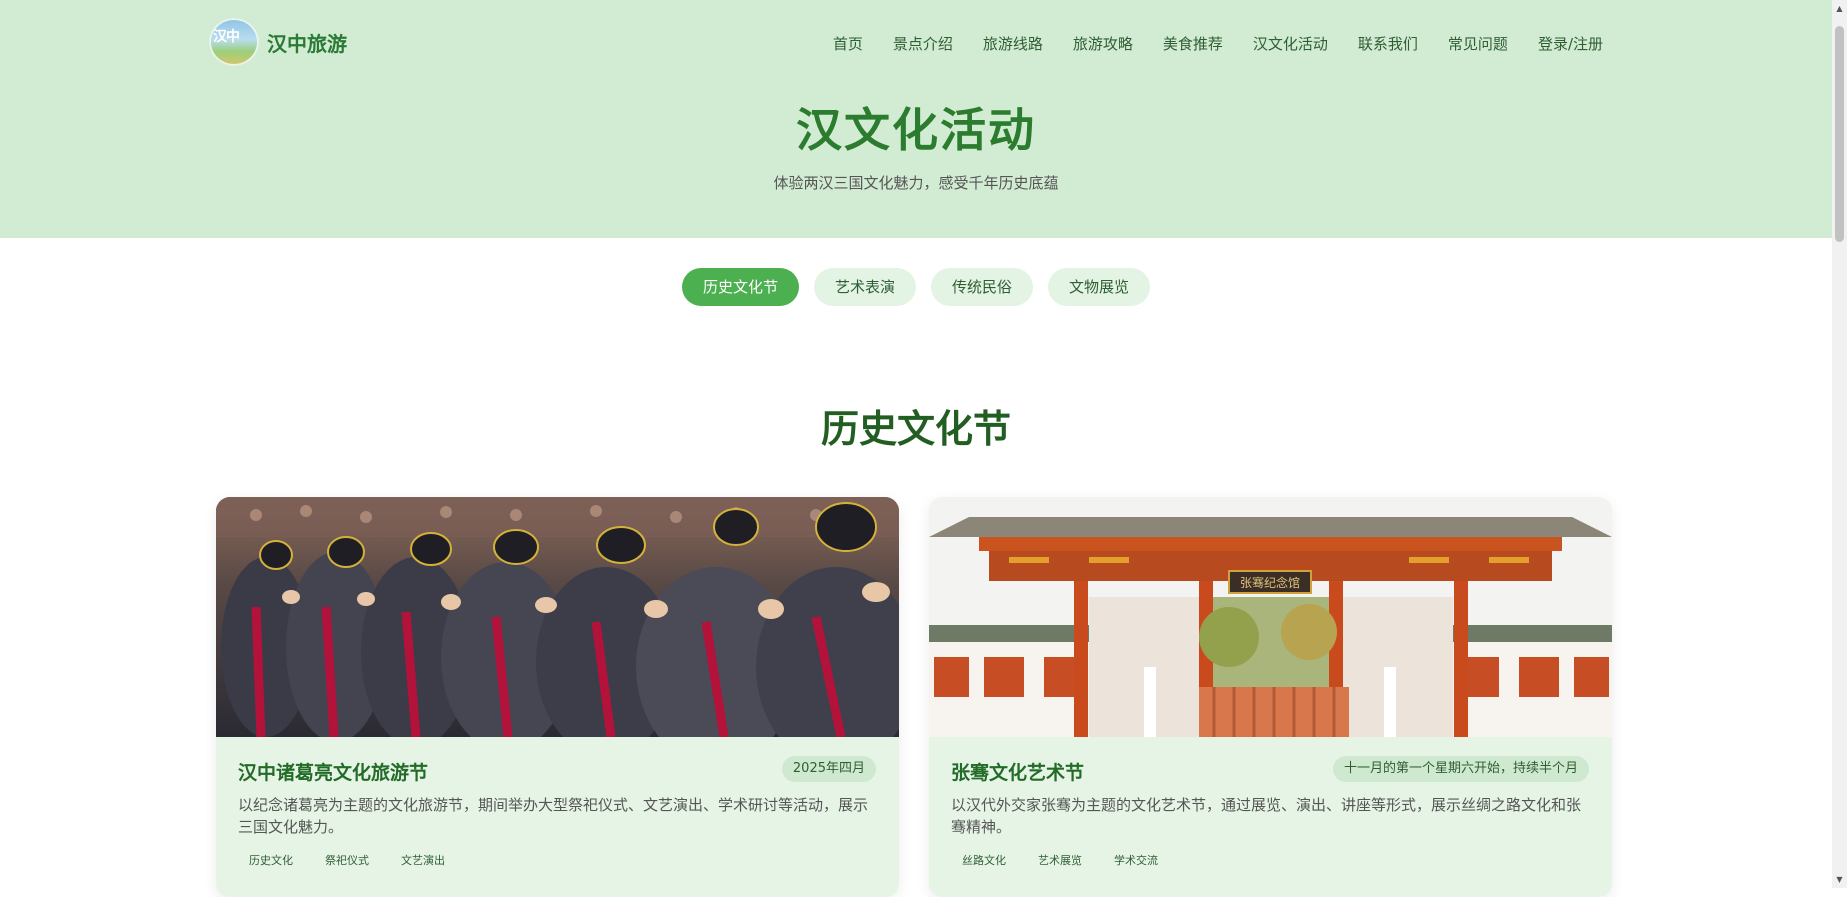  I want to click on nav-item-han-culture: 汉文化活动, so click(1290, 43).